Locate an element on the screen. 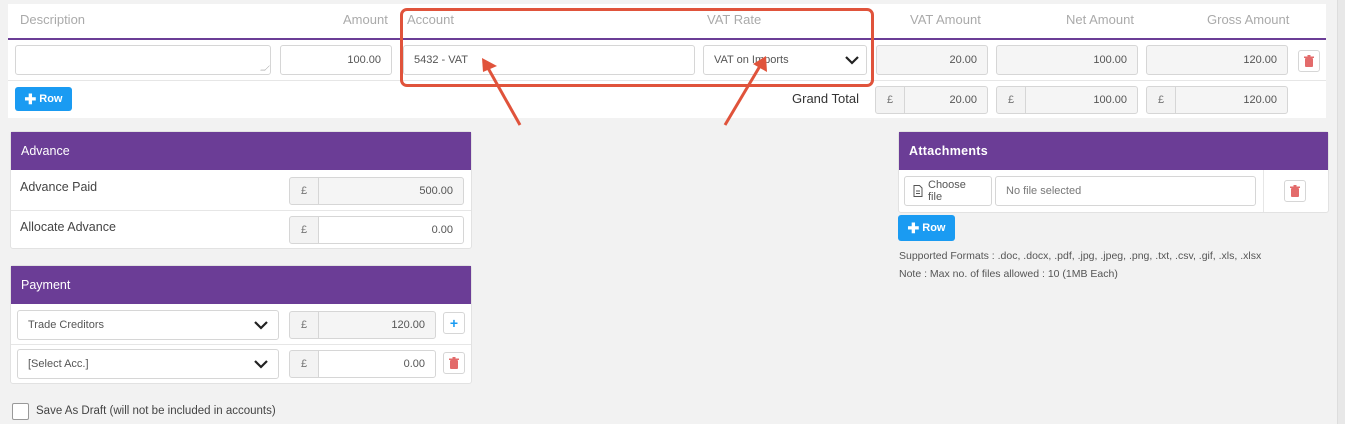  payment-account-select-2: [Select Acc.] is located at coordinates (148, 364).